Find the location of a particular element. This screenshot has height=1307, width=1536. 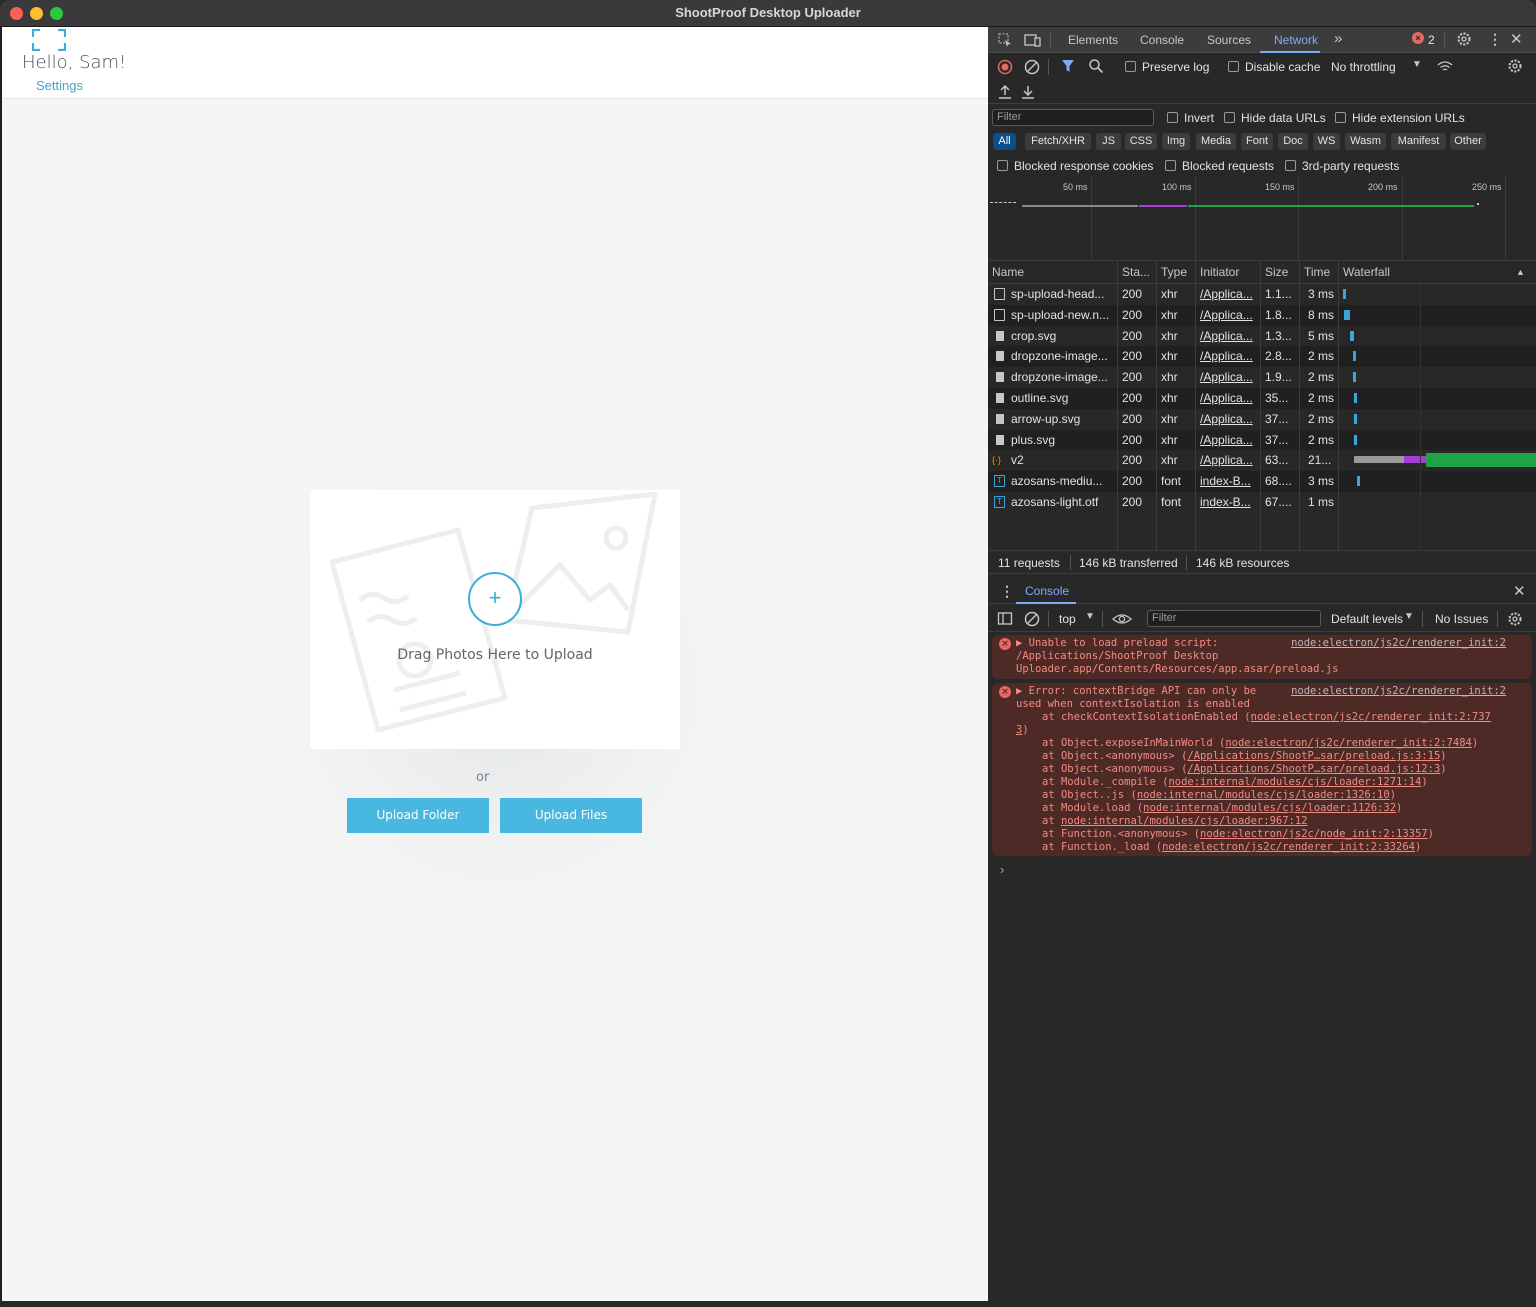

blocked-response-cookies-checkbox is located at coordinates (1002, 165).